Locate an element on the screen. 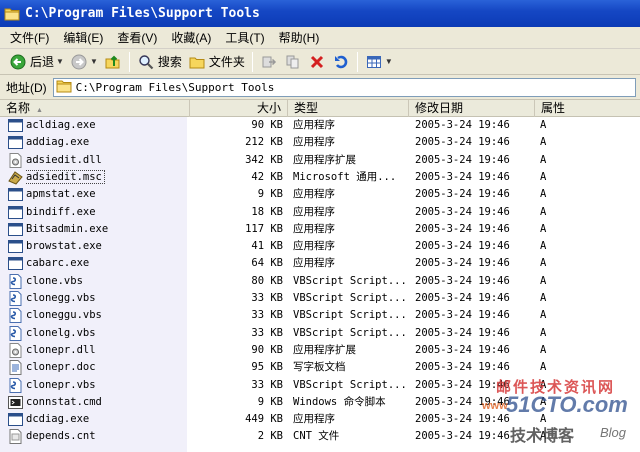  back-button: 后退 ▼ is located at coordinates (36, 62).